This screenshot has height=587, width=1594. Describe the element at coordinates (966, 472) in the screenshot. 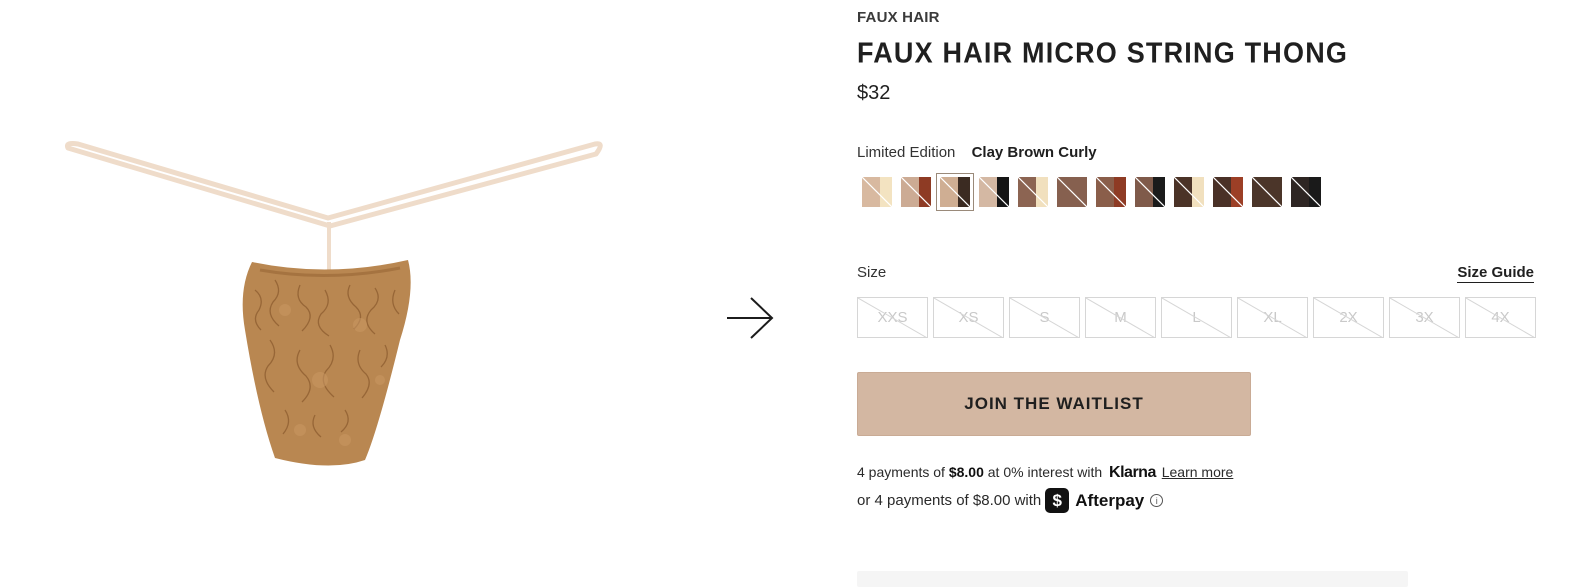

I see `klarna-amount: $8.00` at that location.